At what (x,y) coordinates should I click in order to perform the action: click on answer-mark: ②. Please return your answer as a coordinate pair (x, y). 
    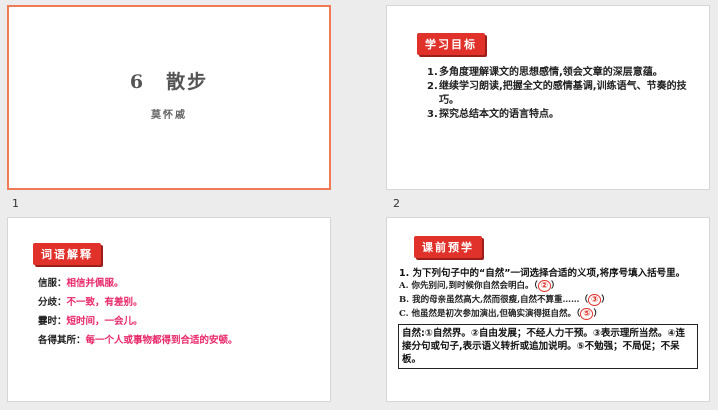
    Looking at the image, I should click on (544, 286).